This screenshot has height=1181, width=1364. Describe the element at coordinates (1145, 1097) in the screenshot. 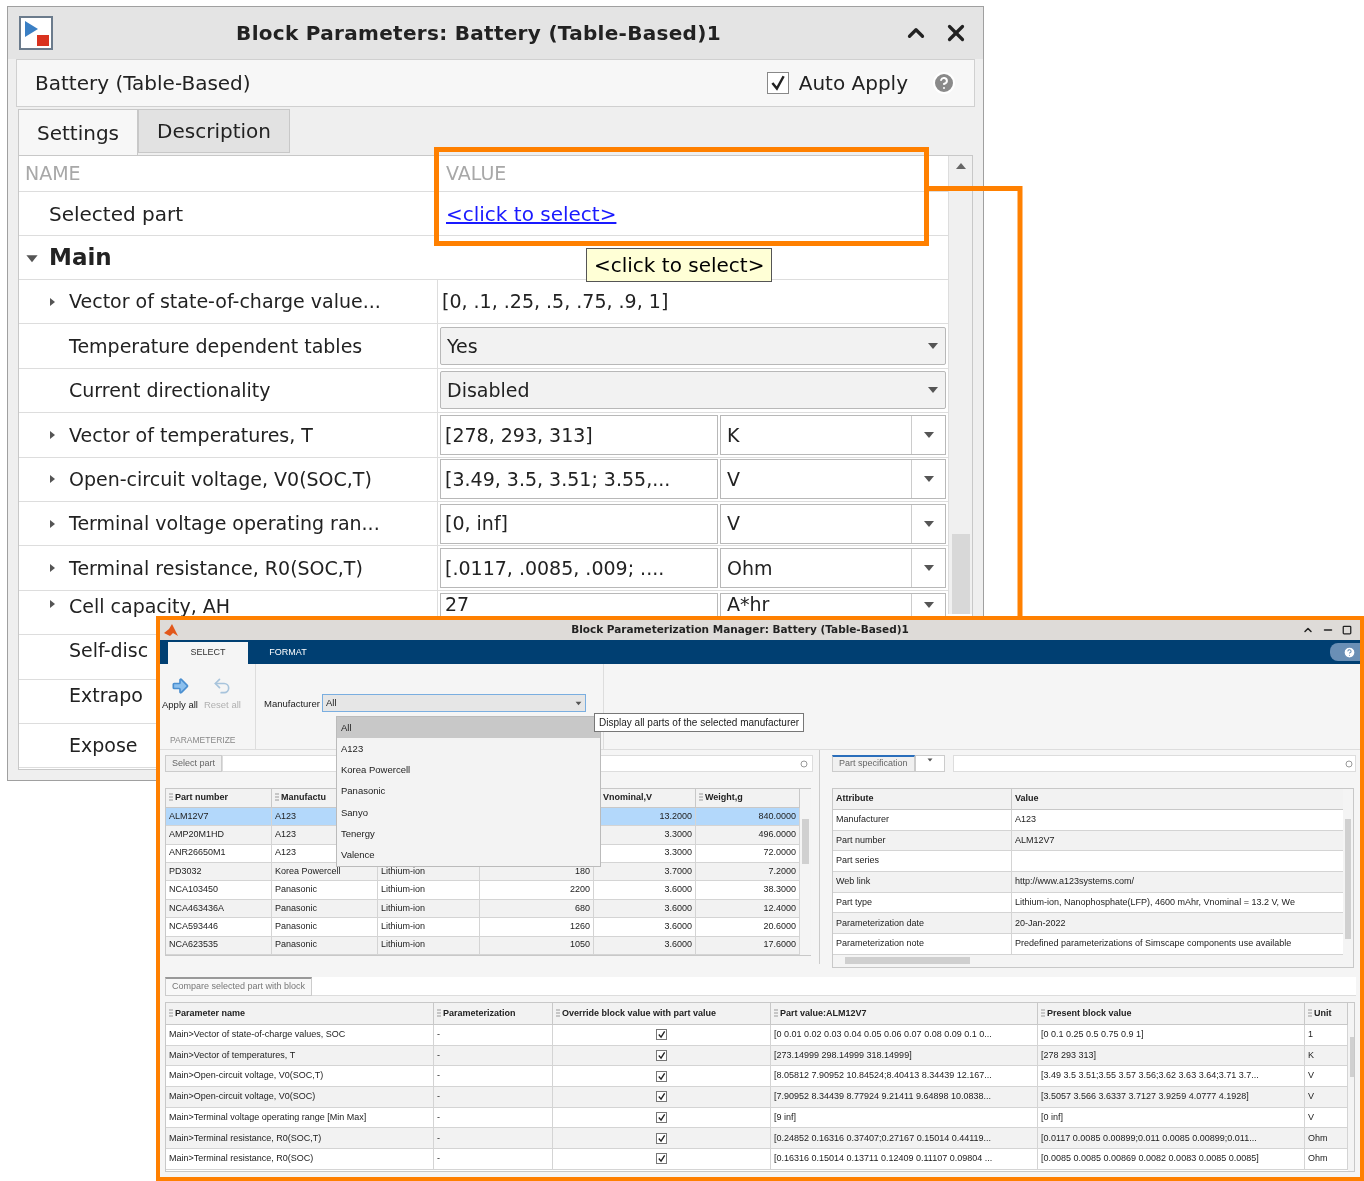

I see `table-cell: [3.5057 3.566 3.6337 3.7127 3.9259 4.0777 4.1928]` at that location.